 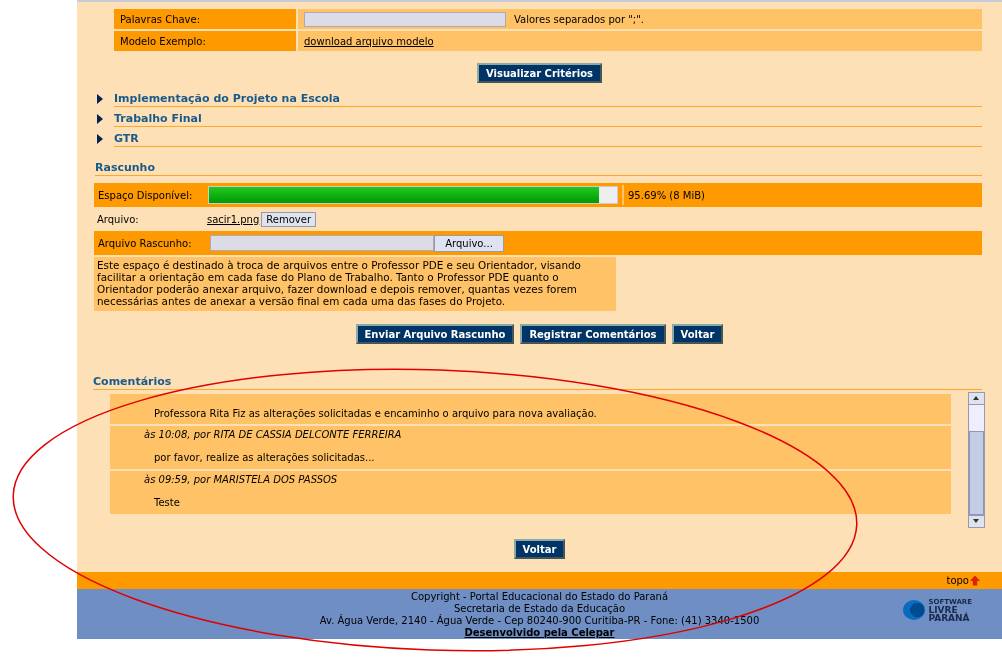 What do you see at coordinates (288, 219) in the screenshot?
I see `remove-button: Remover` at bounding box center [288, 219].